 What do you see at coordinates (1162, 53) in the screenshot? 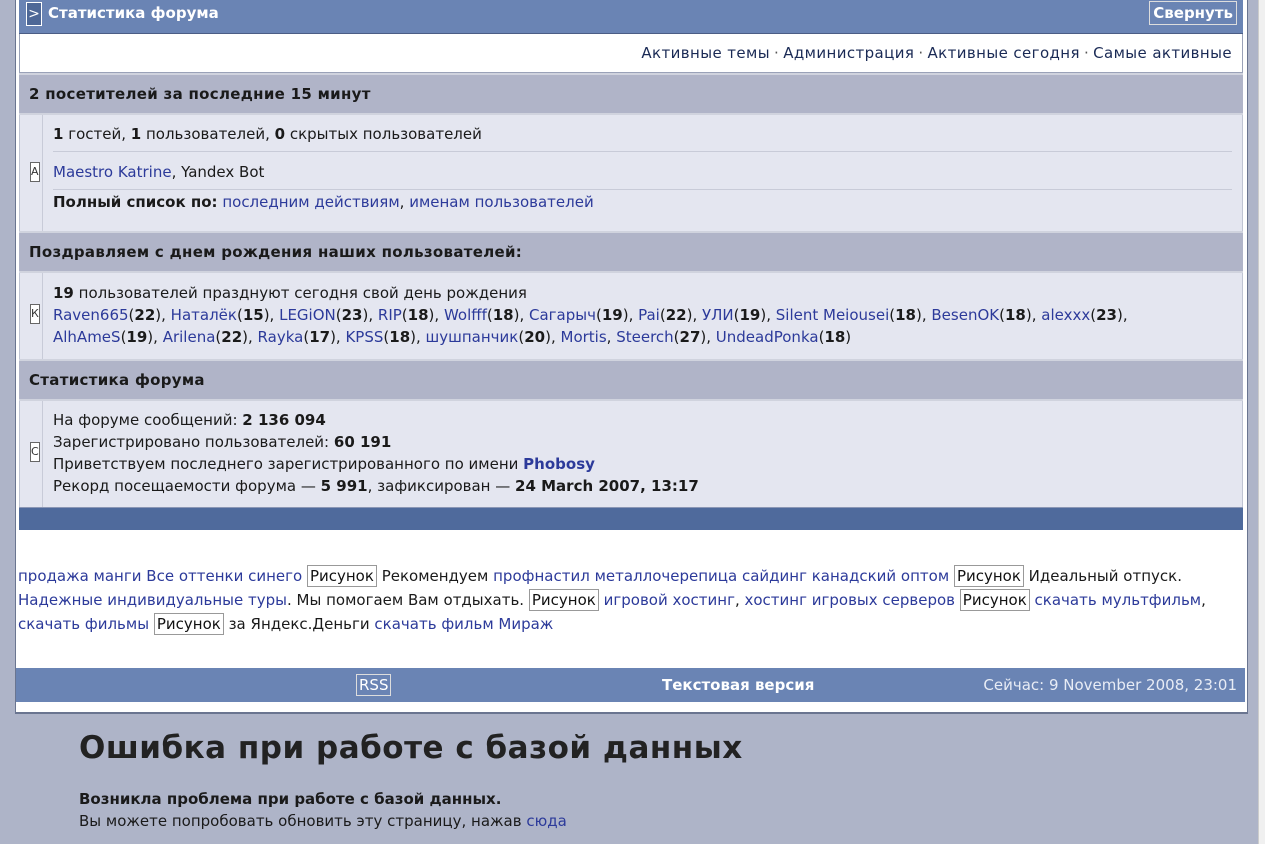
I see `nav-most-active: Самые активные` at bounding box center [1162, 53].